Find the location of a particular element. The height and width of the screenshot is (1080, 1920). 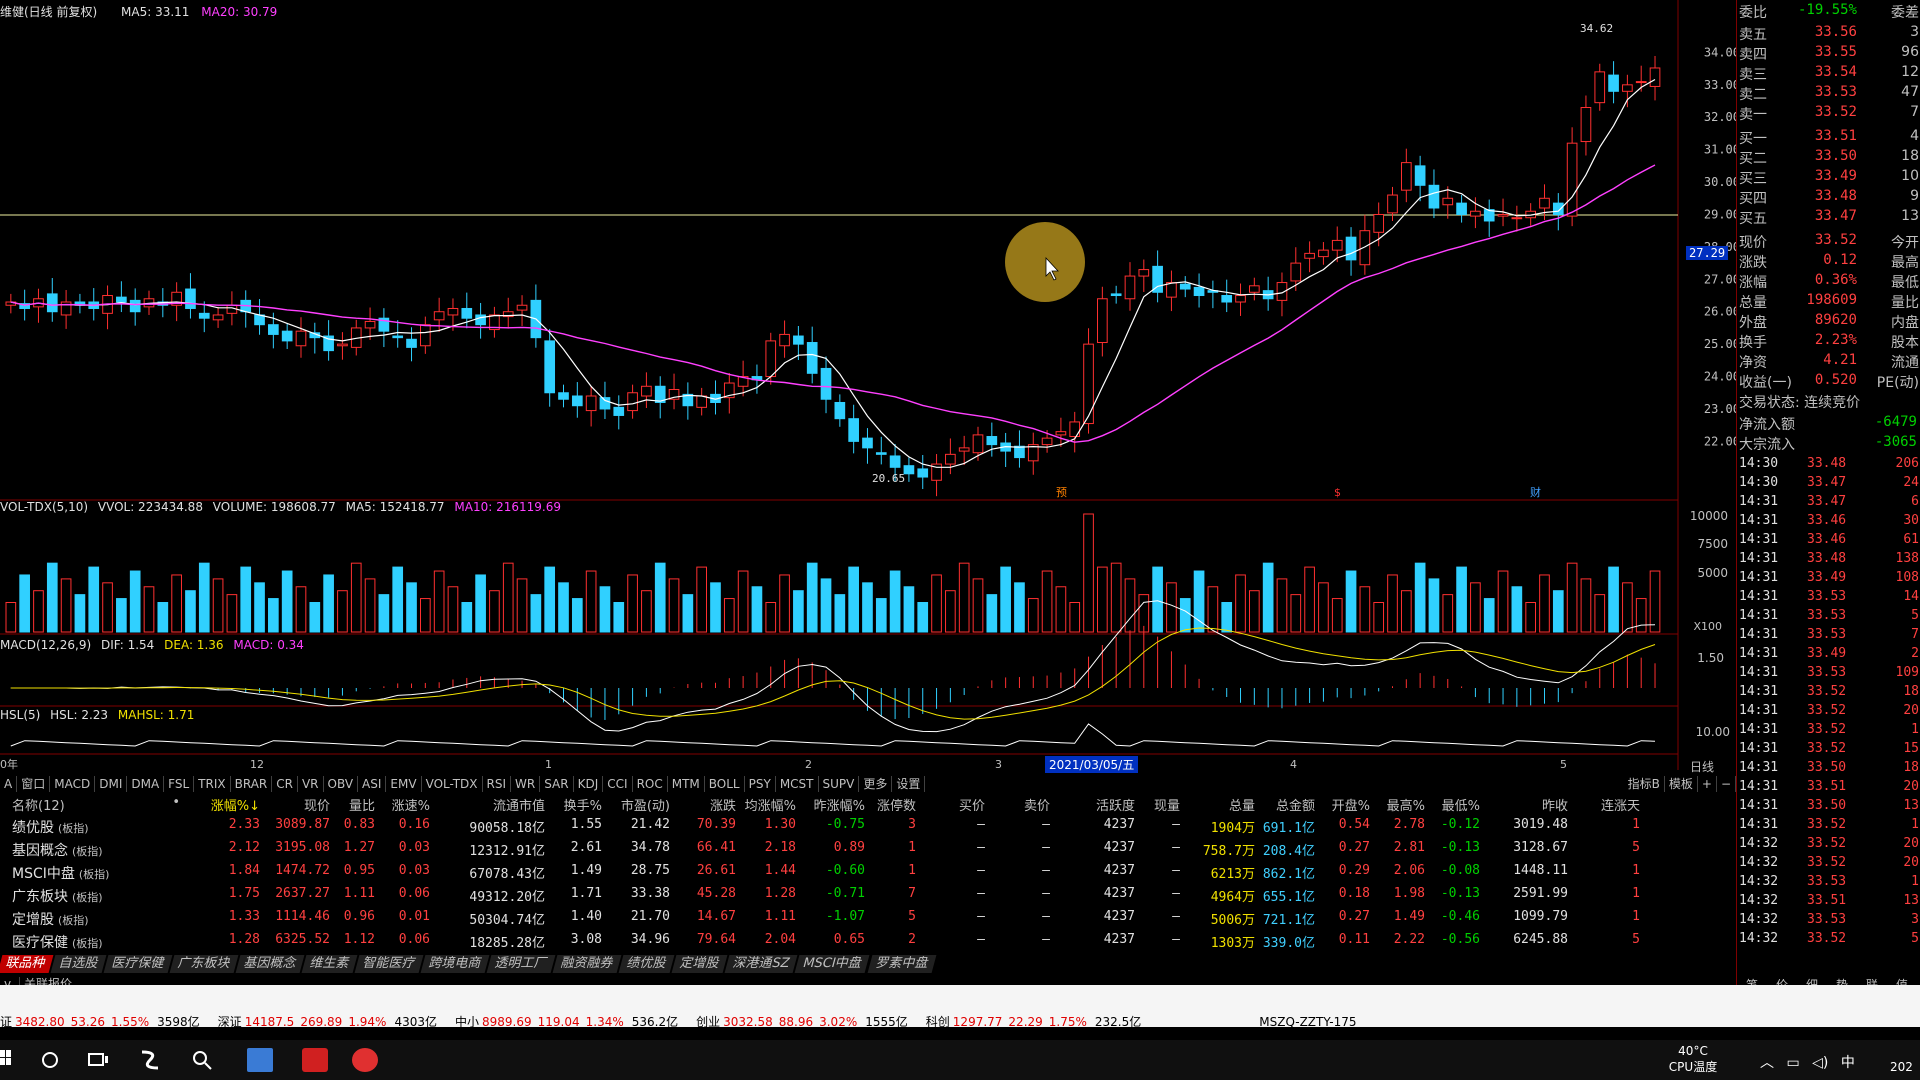

sector-tab: 绩优股 is located at coordinates (646, 964).